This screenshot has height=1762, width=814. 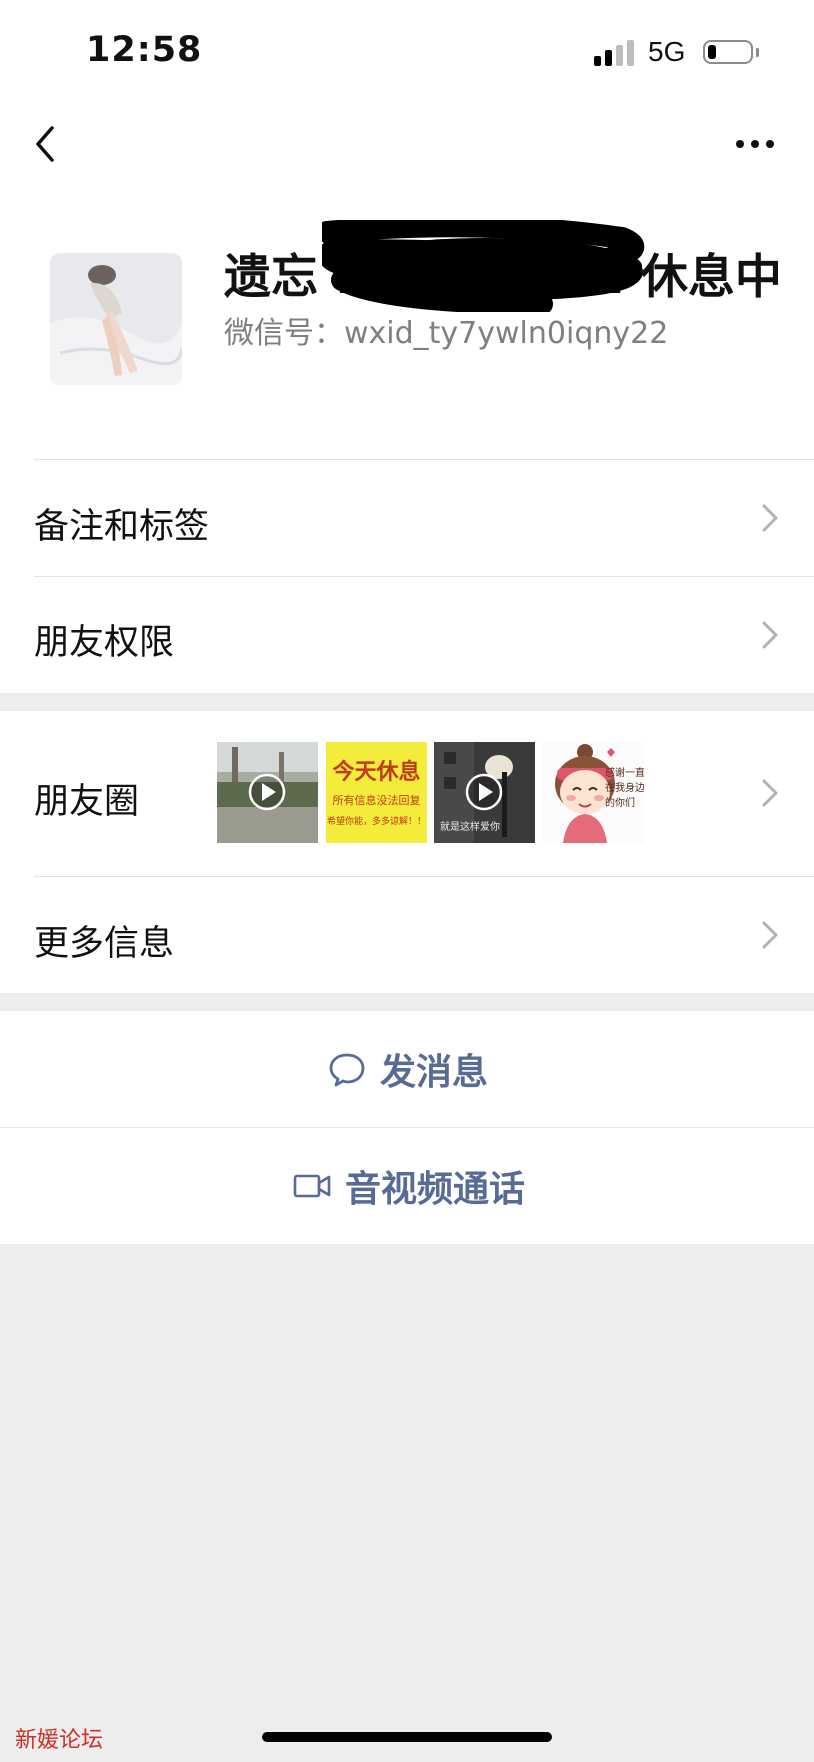 What do you see at coordinates (757, 52) in the screenshot?
I see `battery-tip` at bounding box center [757, 52].